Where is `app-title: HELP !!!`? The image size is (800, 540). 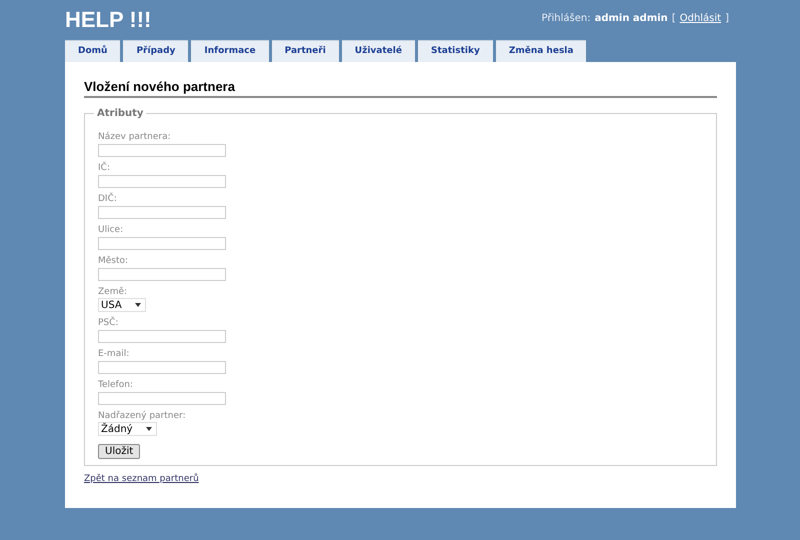 app-title: HELP !!! is located at coordinates (108, 20).